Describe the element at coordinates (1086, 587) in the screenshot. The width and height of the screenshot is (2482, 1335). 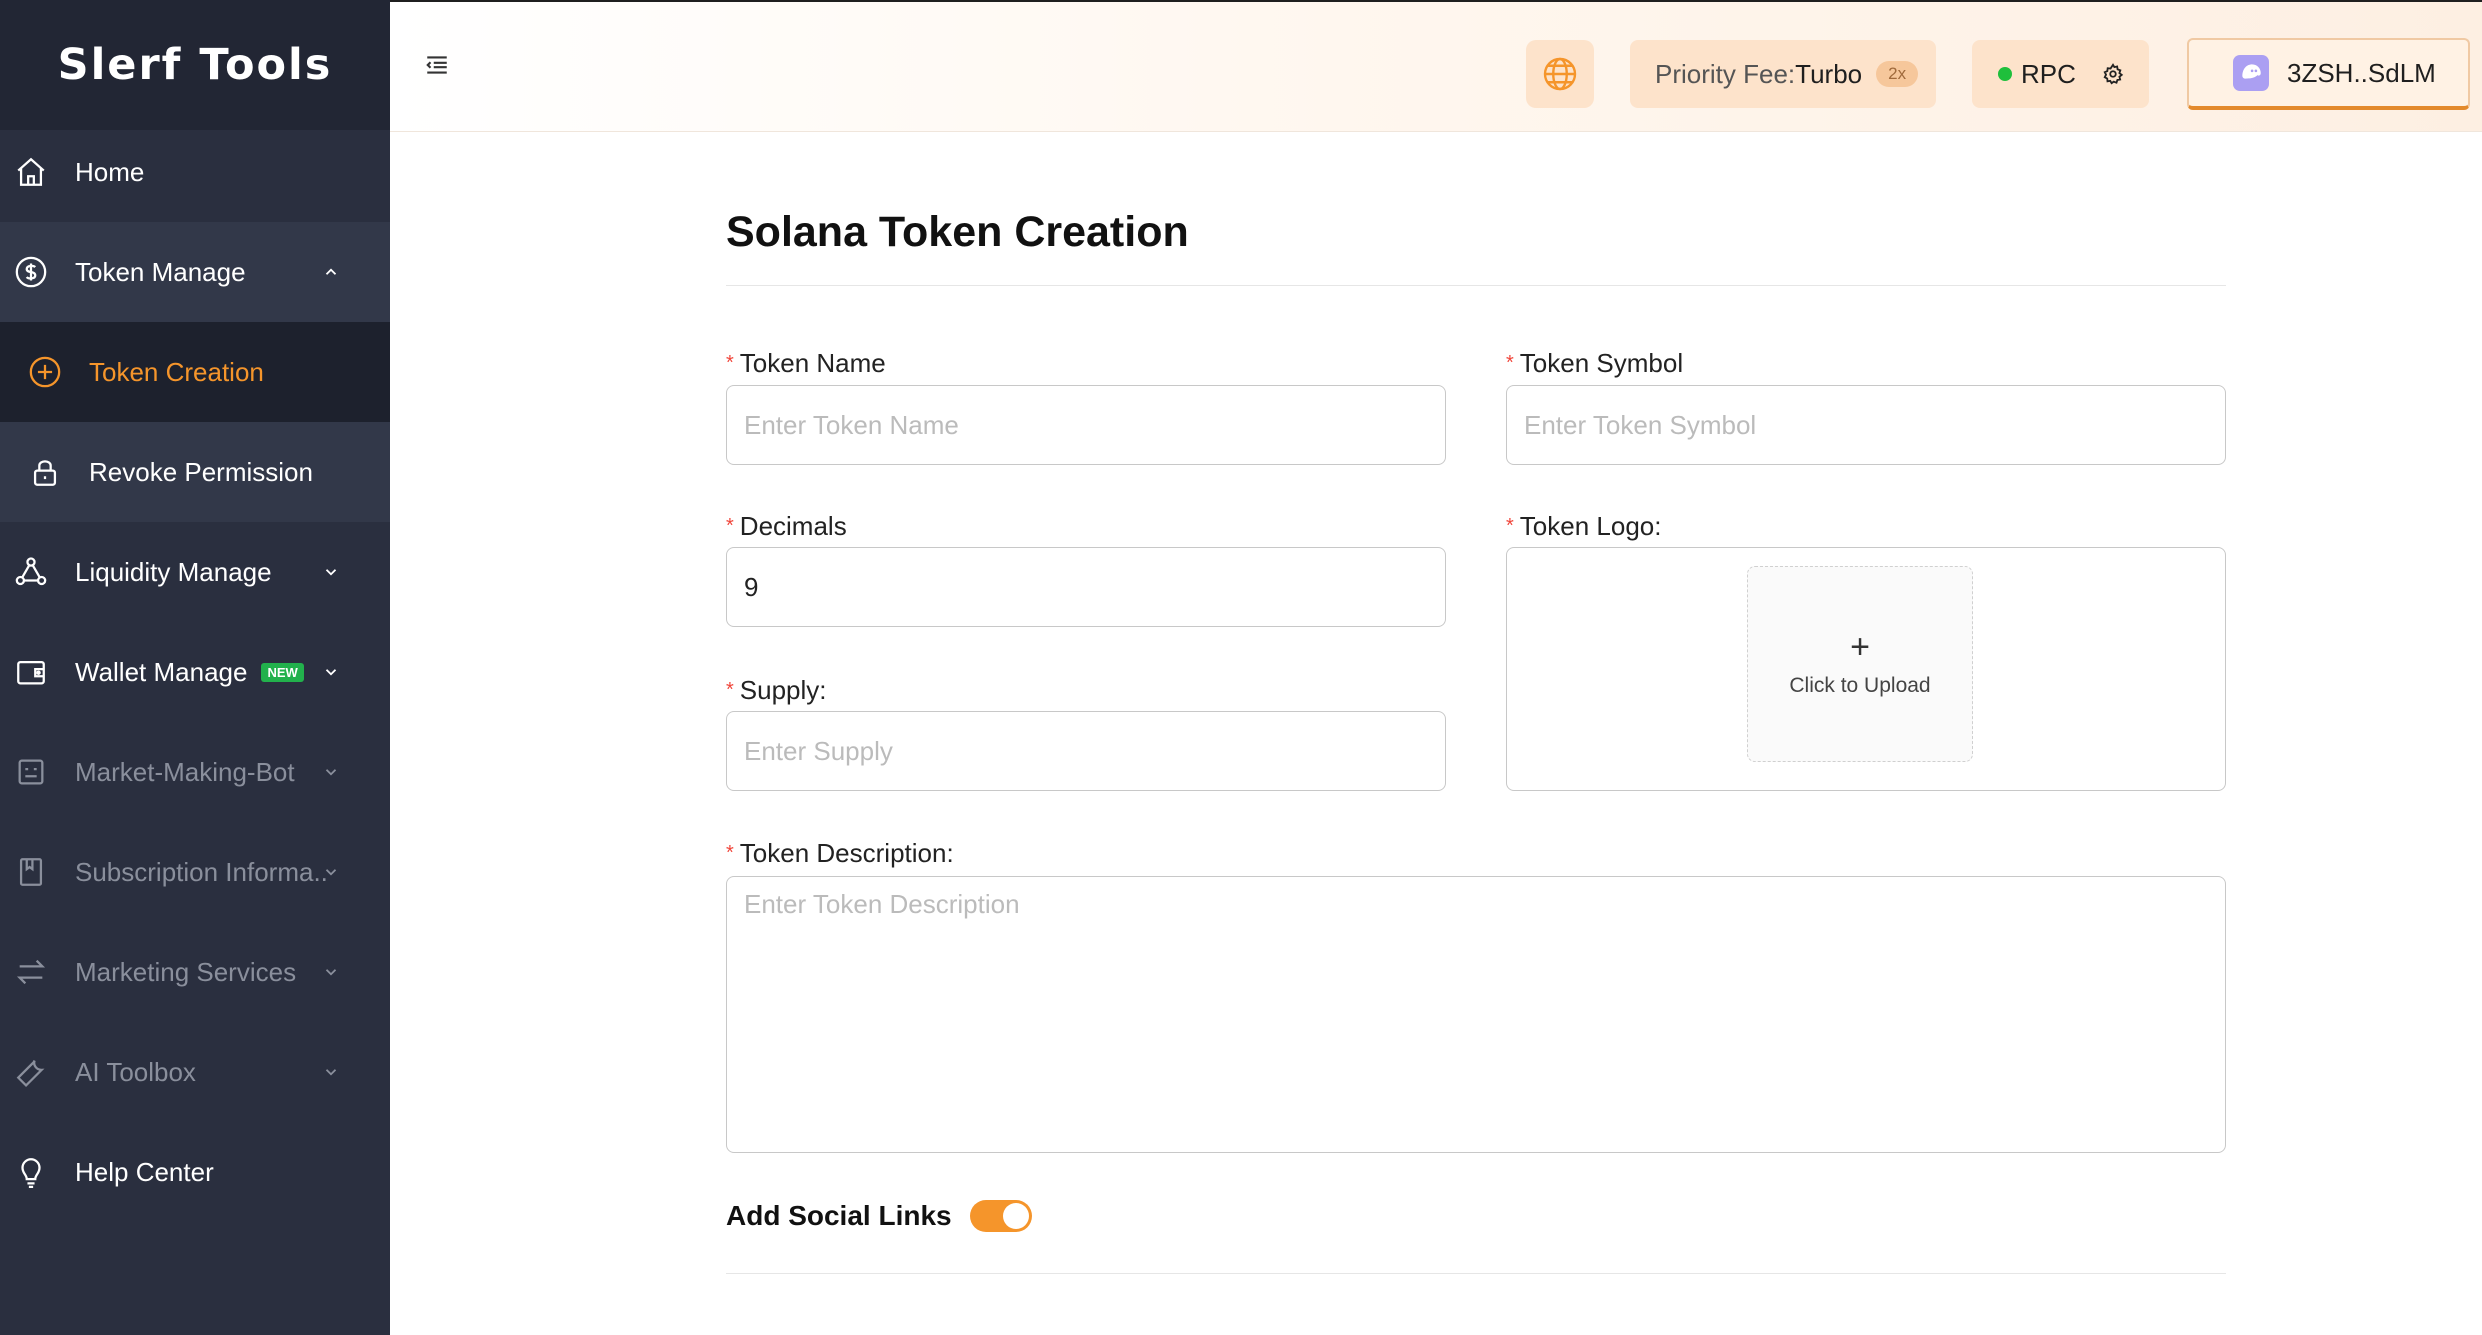
I see `decimals-input: 9` at that location.